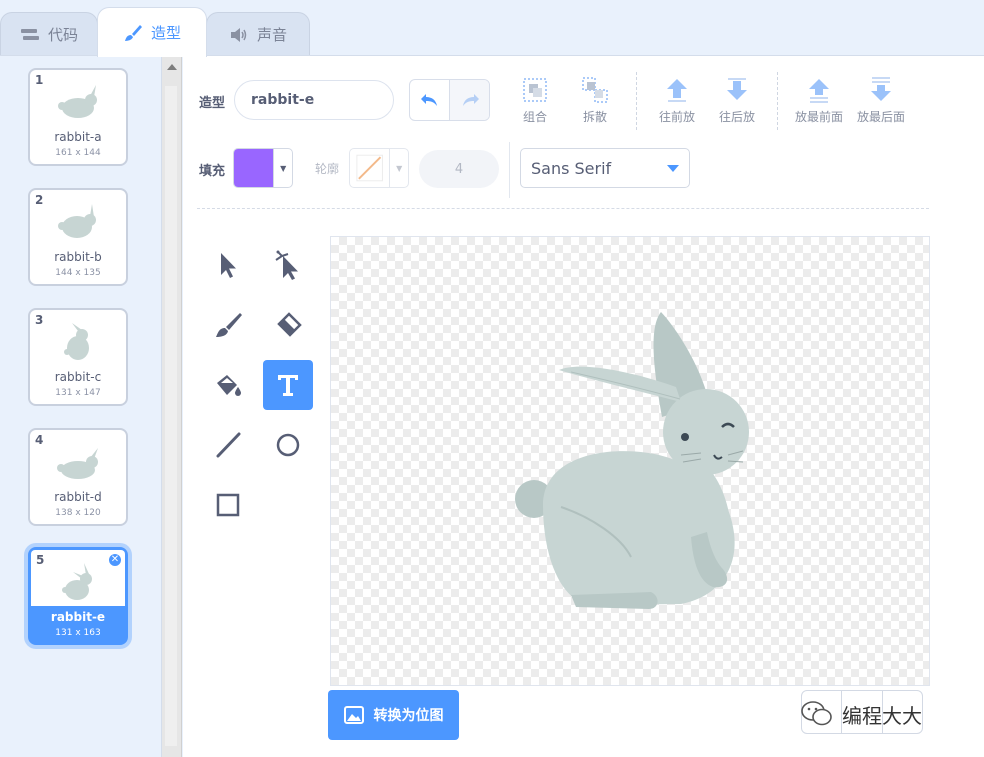  What do you see at coordinates (673, 168) in the screenshot?
I see `dropdown-caret-icon` at bounding box center [673, 168].